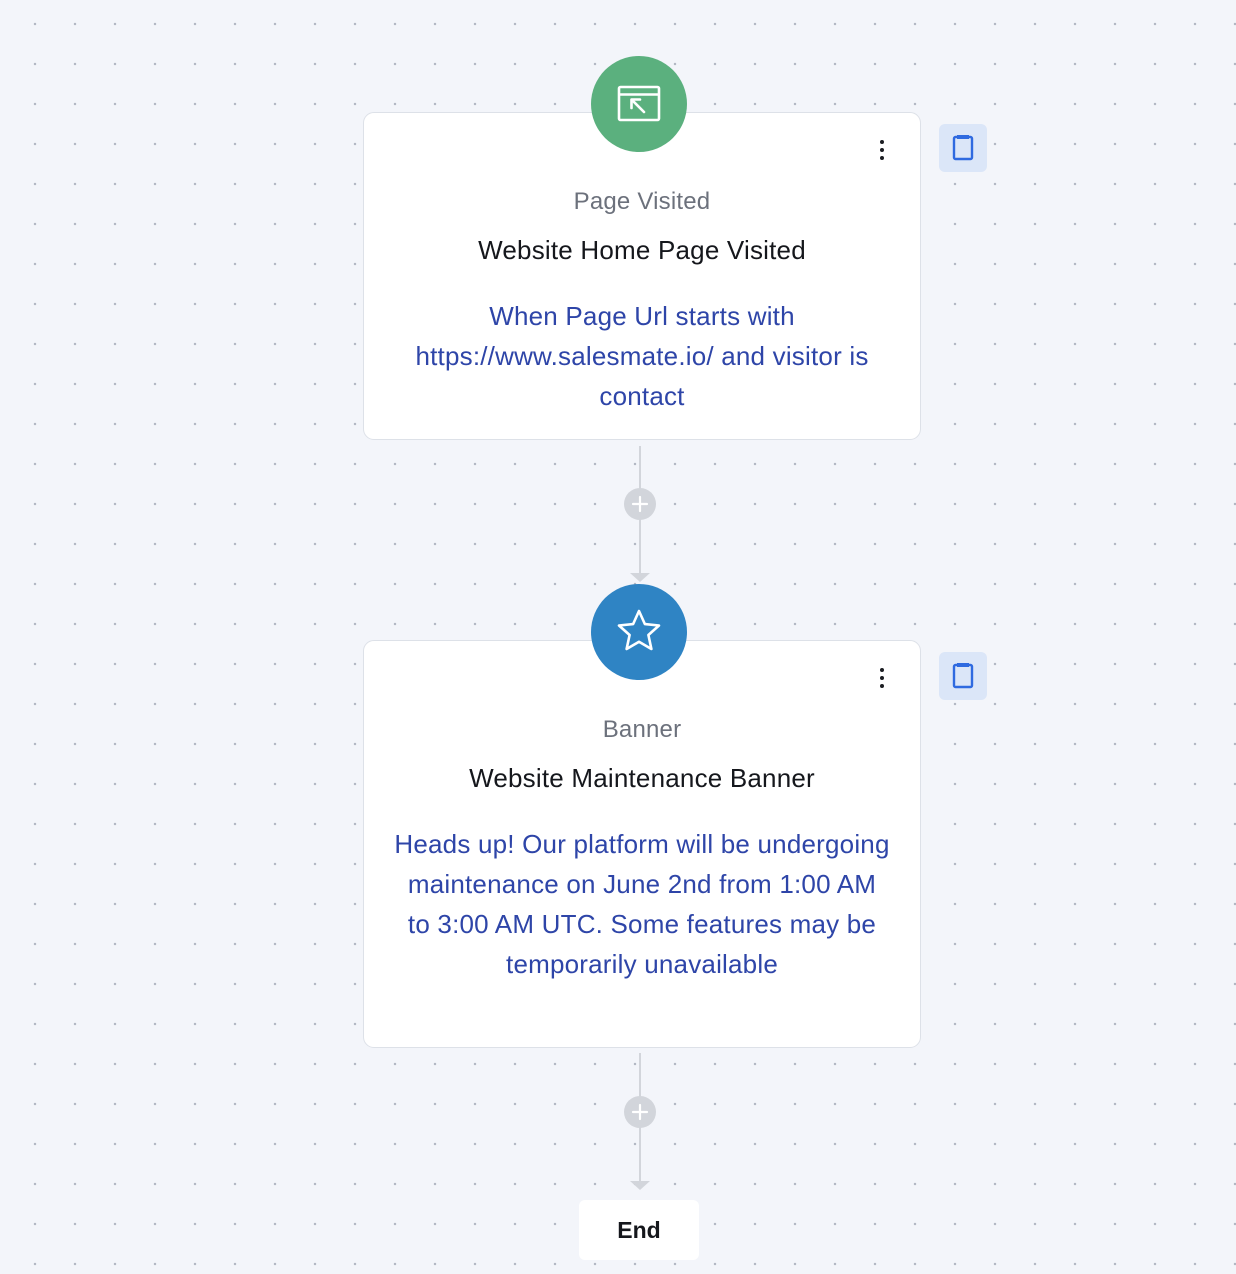 This screenshot has width=1236, height=1274. What do you see at coordinates (642, 729) in the screenshot?
I see `node-type-label: Banner` at bounding box center [642, 729].